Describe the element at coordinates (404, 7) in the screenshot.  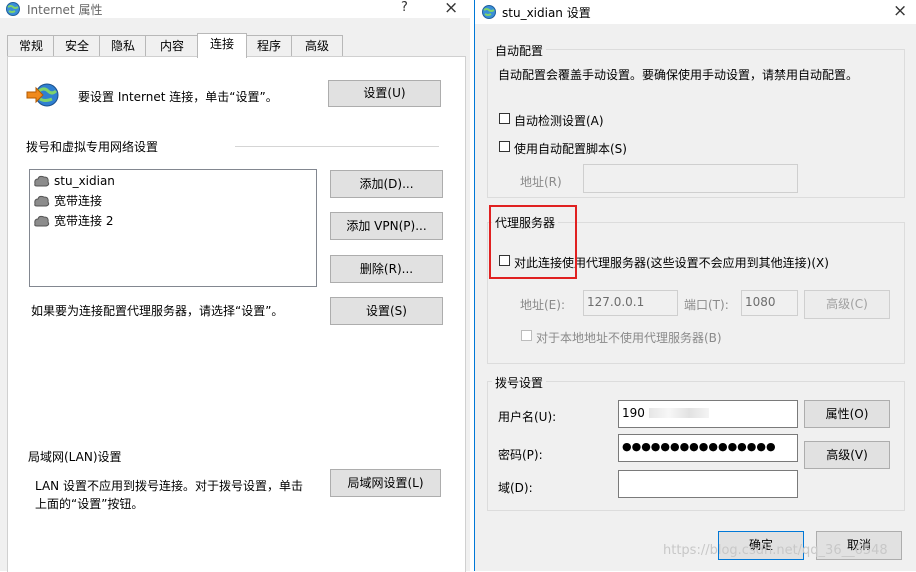
I see `help-icon: ?` at that location.